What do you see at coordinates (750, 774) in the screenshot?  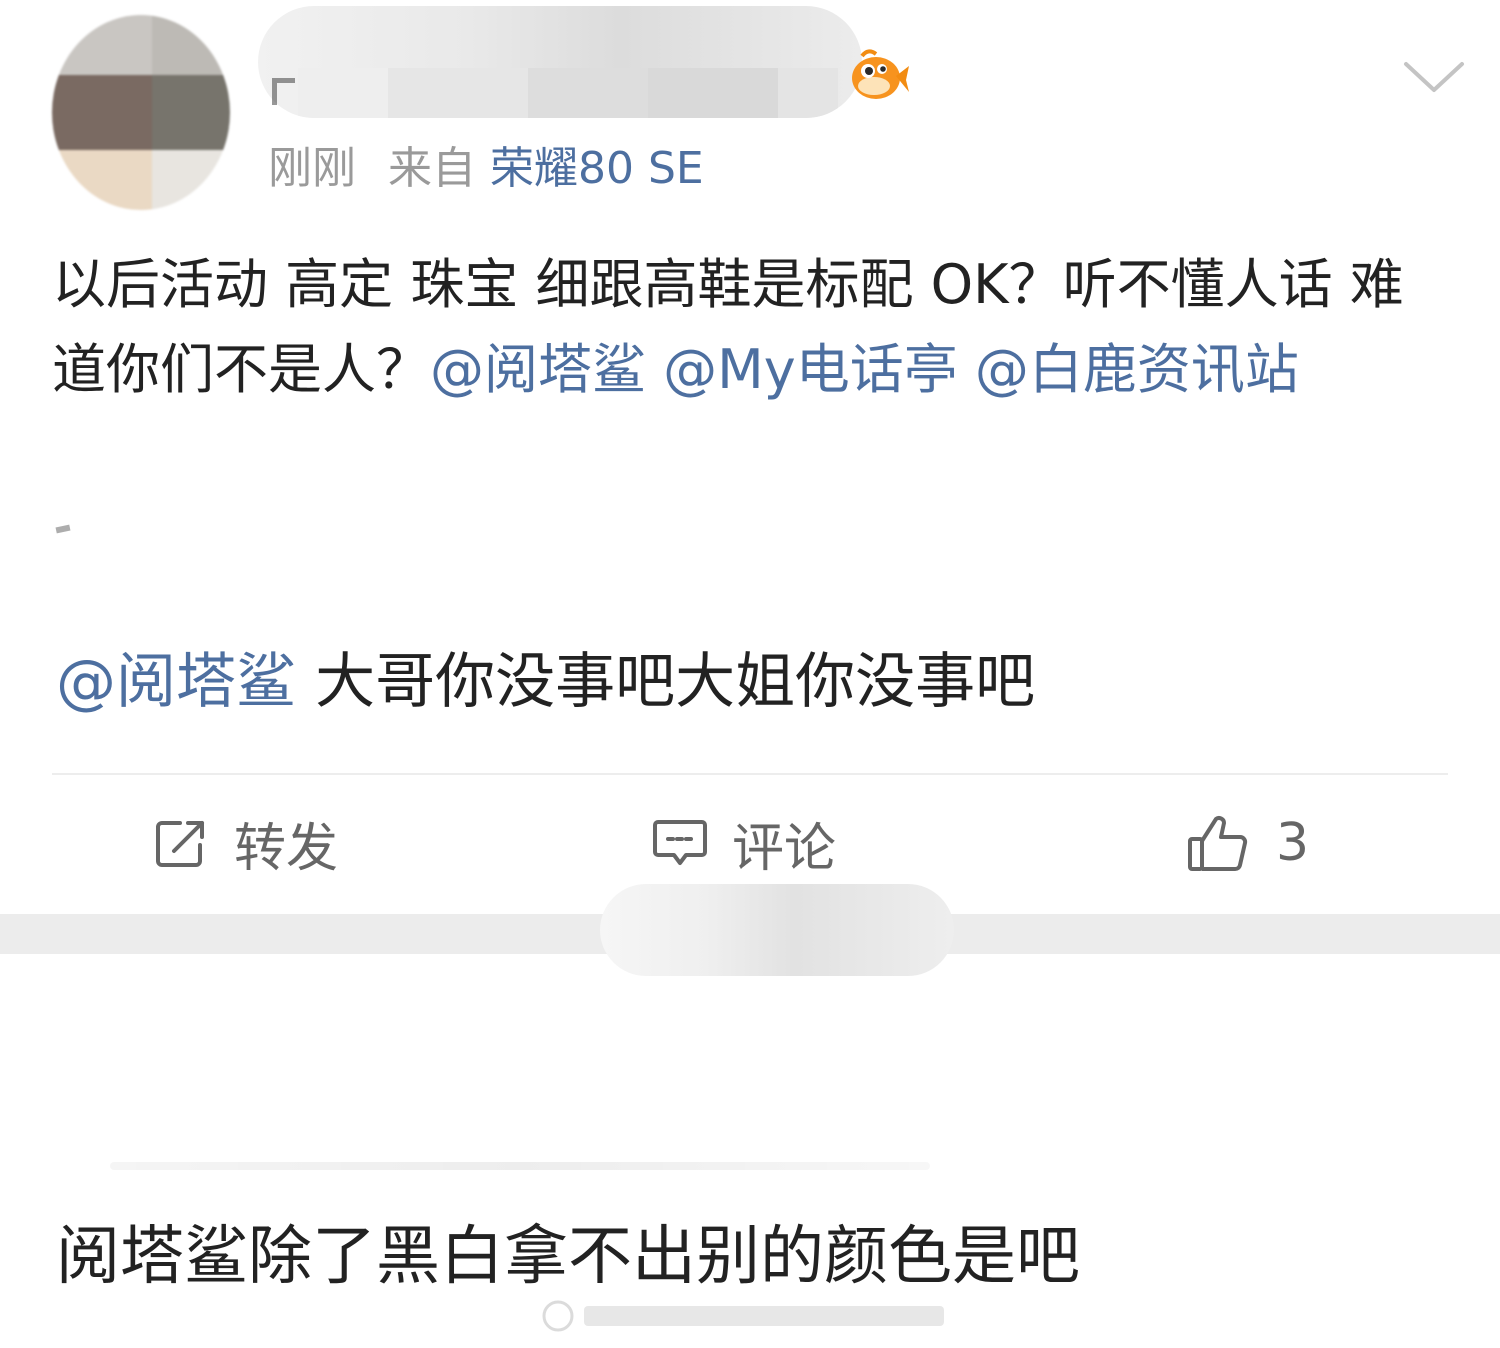 I see `divider` at bounding box center [750, 774].